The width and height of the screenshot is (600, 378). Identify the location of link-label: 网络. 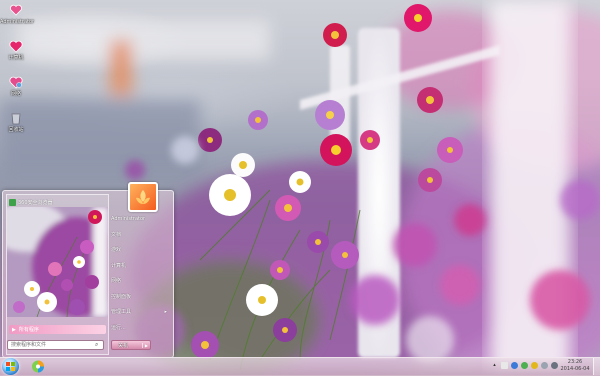
(116, 281).